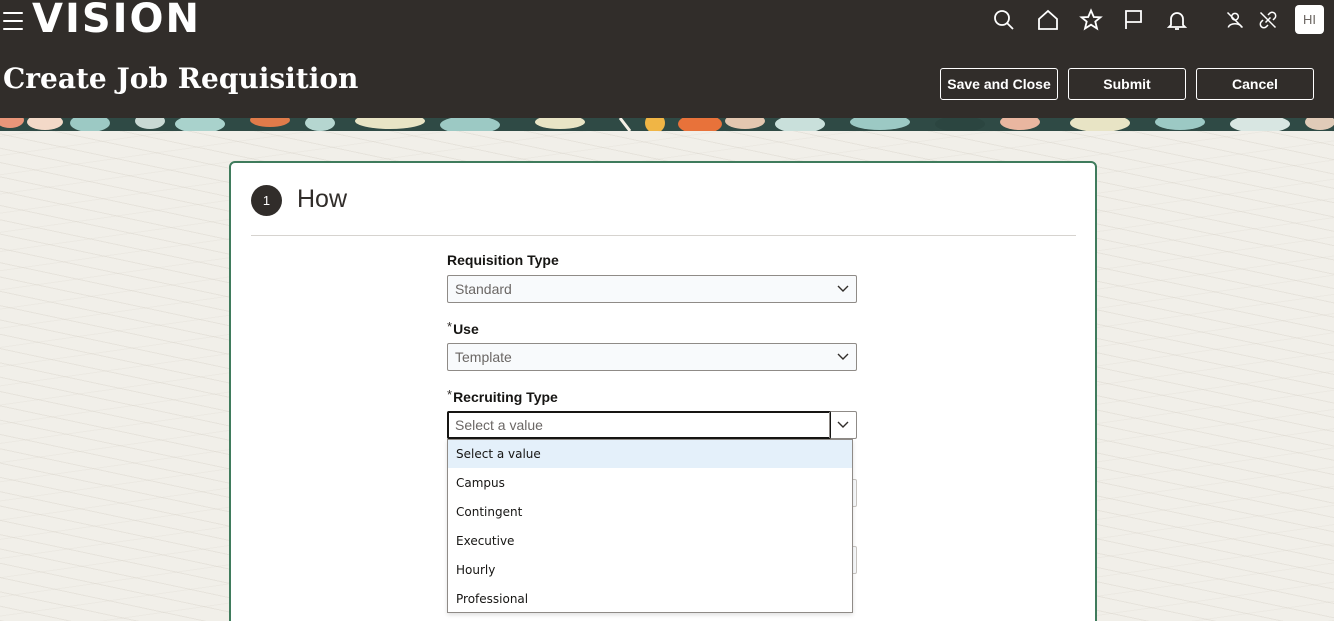 This screenshot has height=621, width=1334. What do you see at coordinates (650, 569) in the screenshot?
I see `dropdown-option-hourly: Hourly` at bounding box center [650, 569].